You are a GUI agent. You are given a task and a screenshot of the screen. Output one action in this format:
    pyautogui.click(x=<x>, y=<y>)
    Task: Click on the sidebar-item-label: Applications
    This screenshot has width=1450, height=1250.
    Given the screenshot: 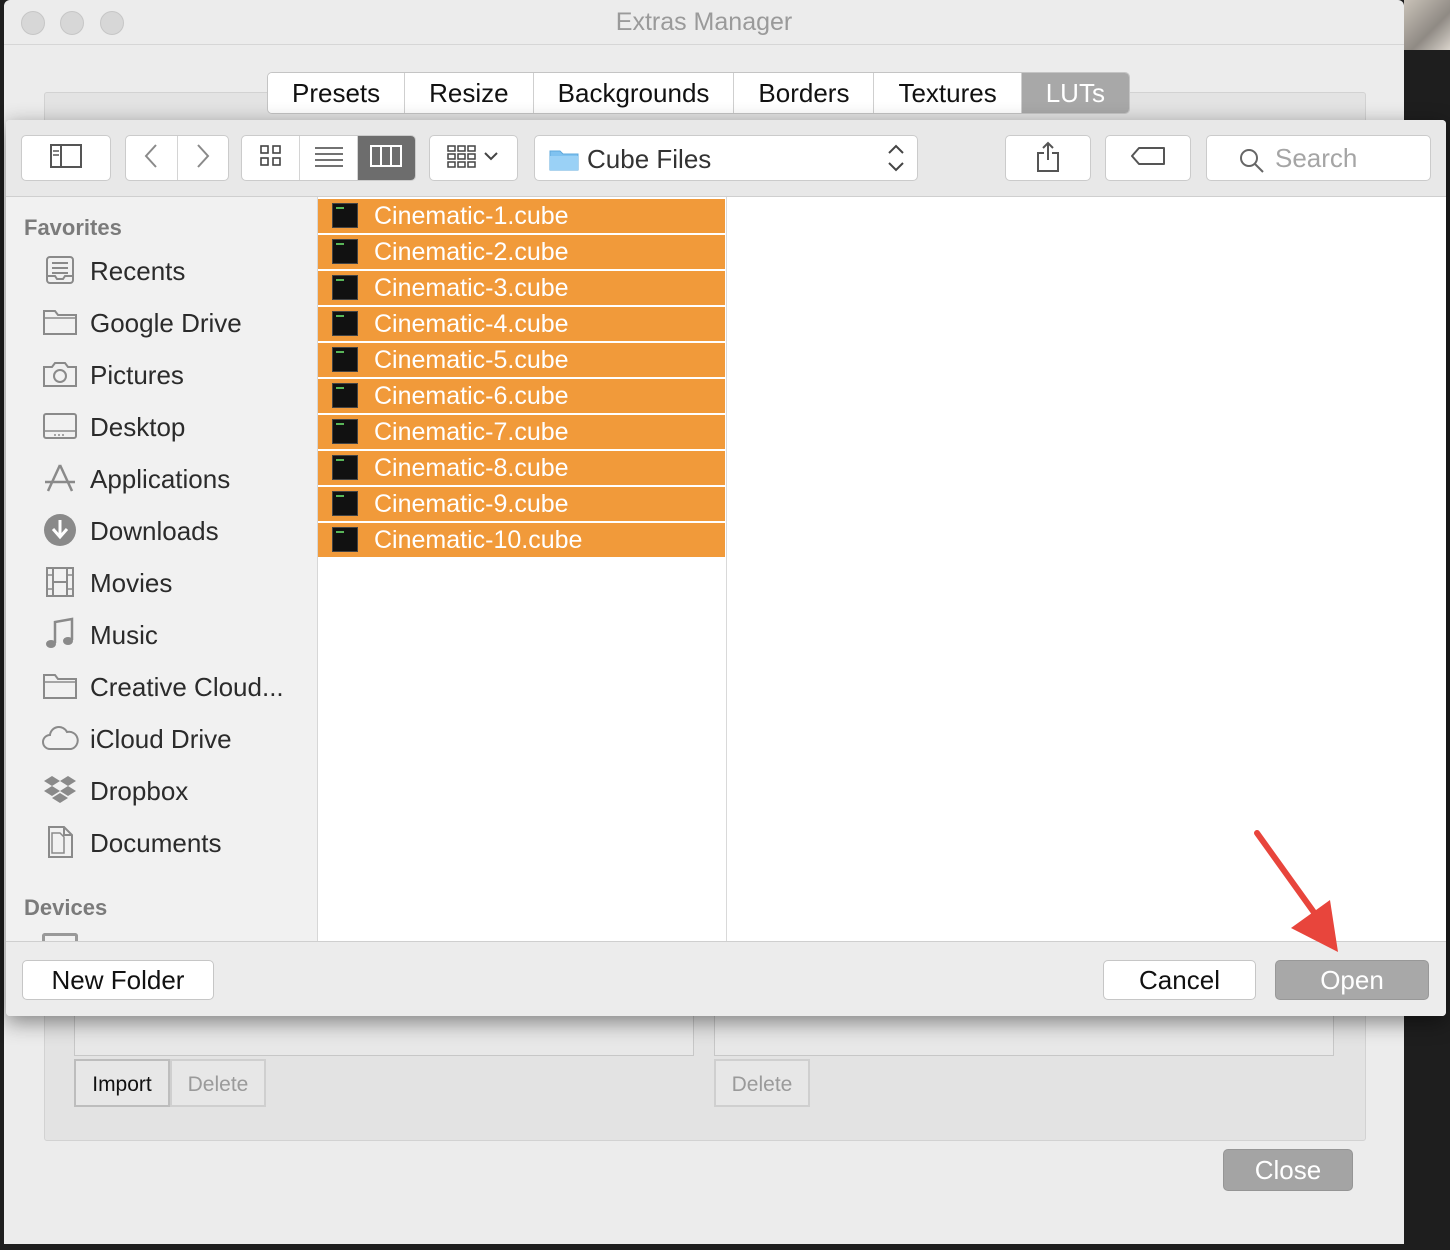 What is the action you would take?
    pyautogui.click(x=160, y=479)
    